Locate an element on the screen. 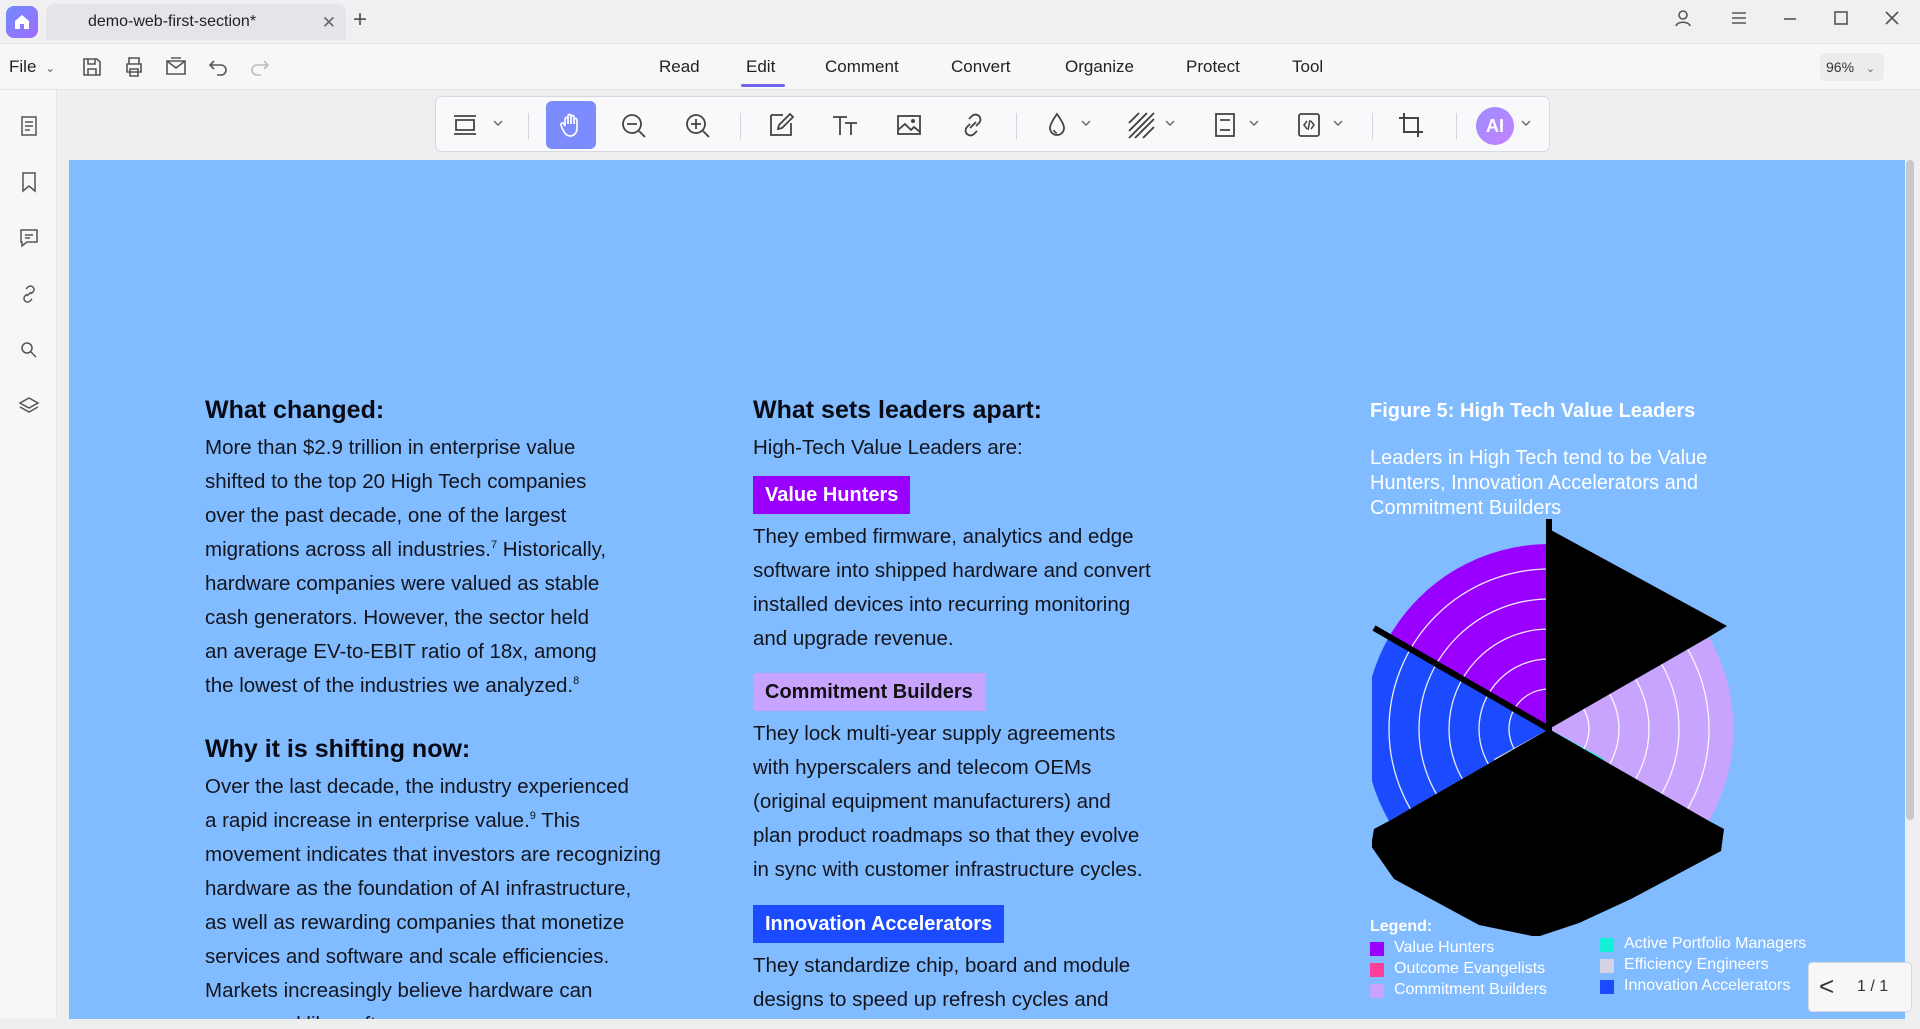 The width and height of the screenshot is (1920, 1029). page-navigator: < 1 / 1 is located at coordinates (1860, 987).